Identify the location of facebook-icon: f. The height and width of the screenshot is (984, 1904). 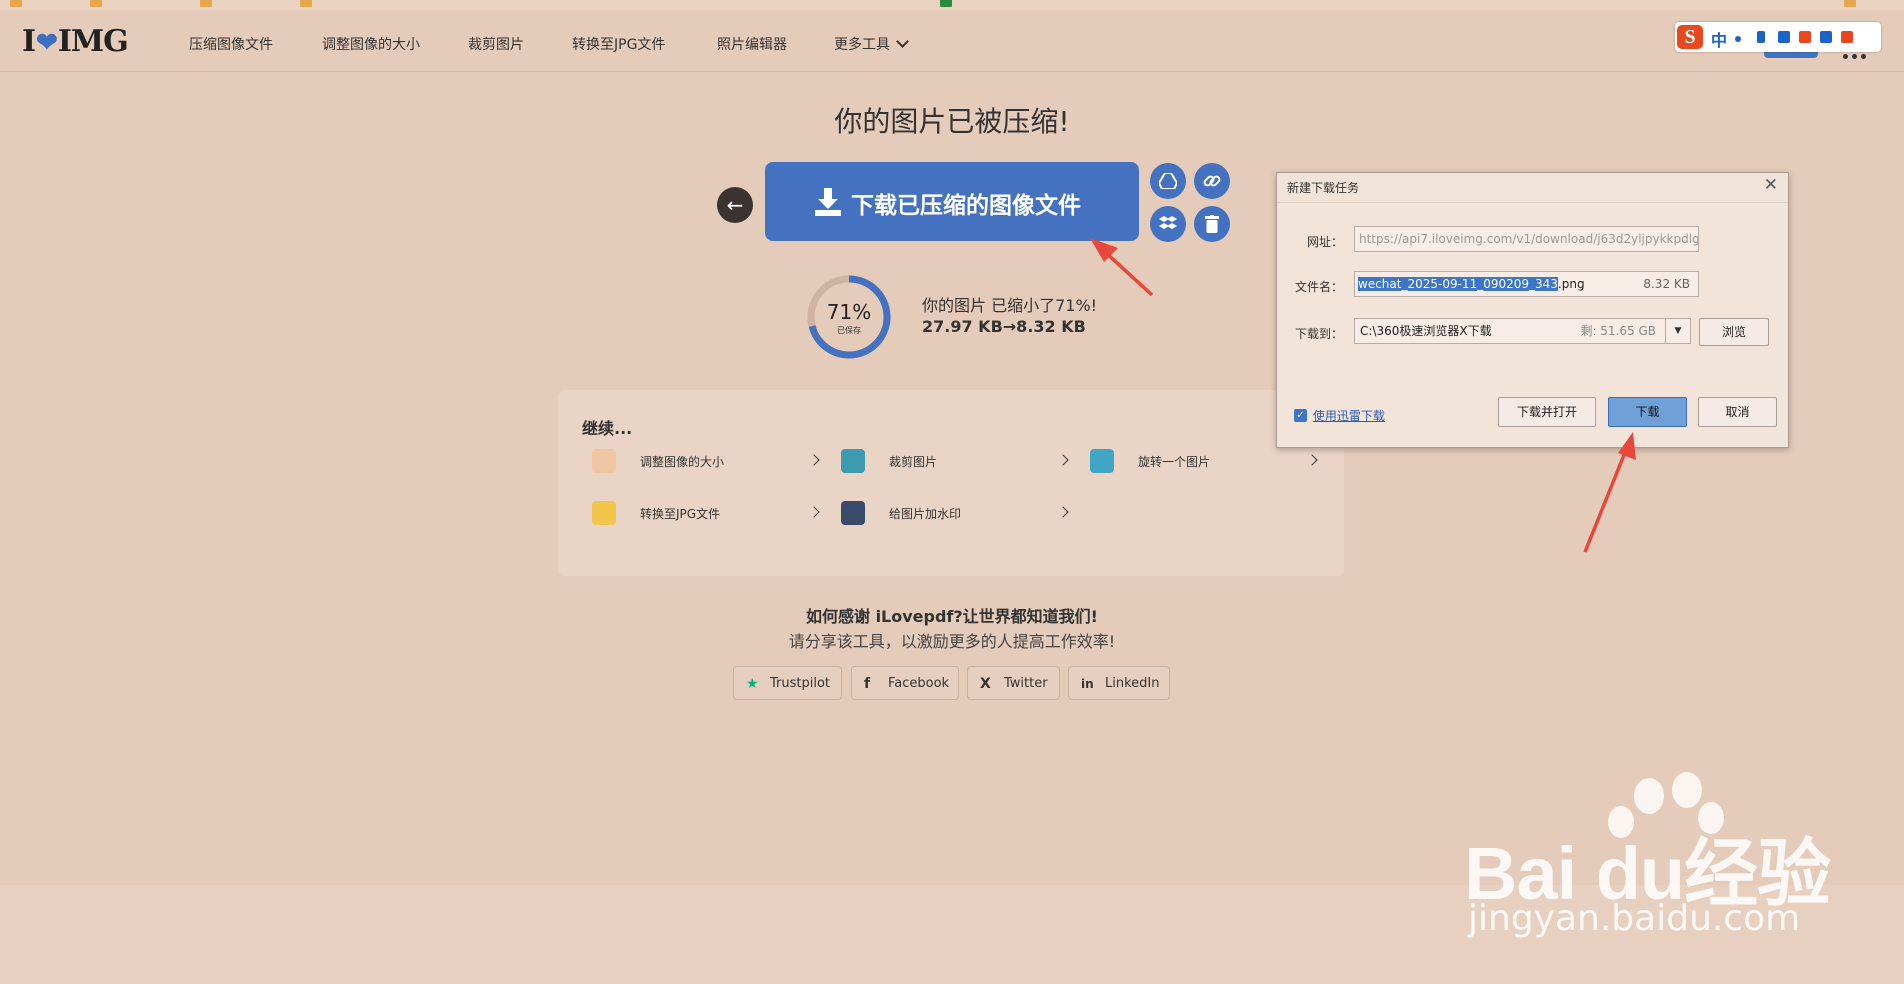
(867, 684).